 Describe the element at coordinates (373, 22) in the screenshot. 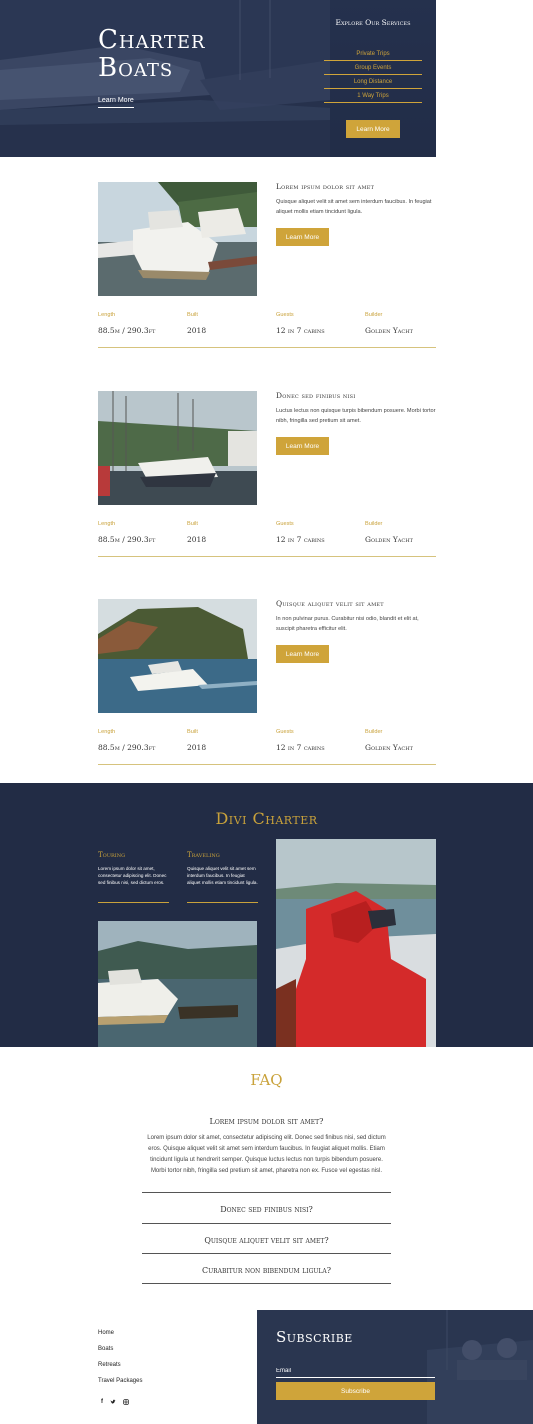

I see `services-heading: Explore Our Services` at that location.